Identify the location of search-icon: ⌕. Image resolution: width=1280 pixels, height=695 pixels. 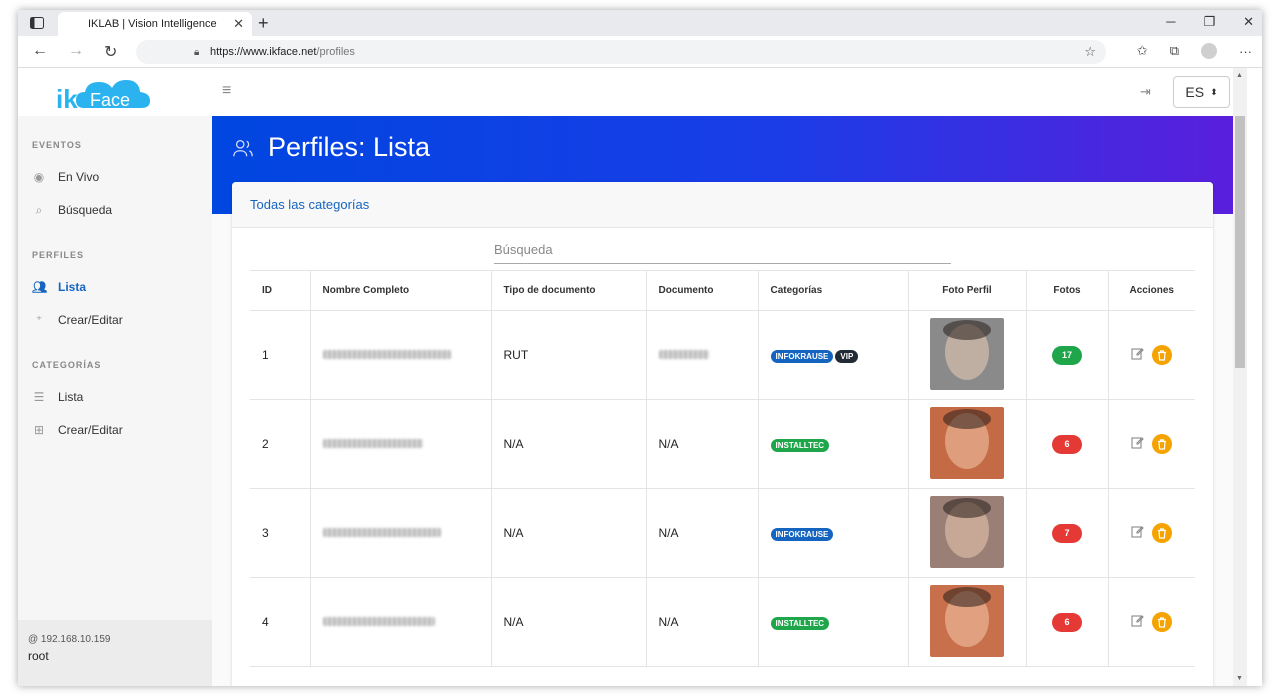
(39, 209).